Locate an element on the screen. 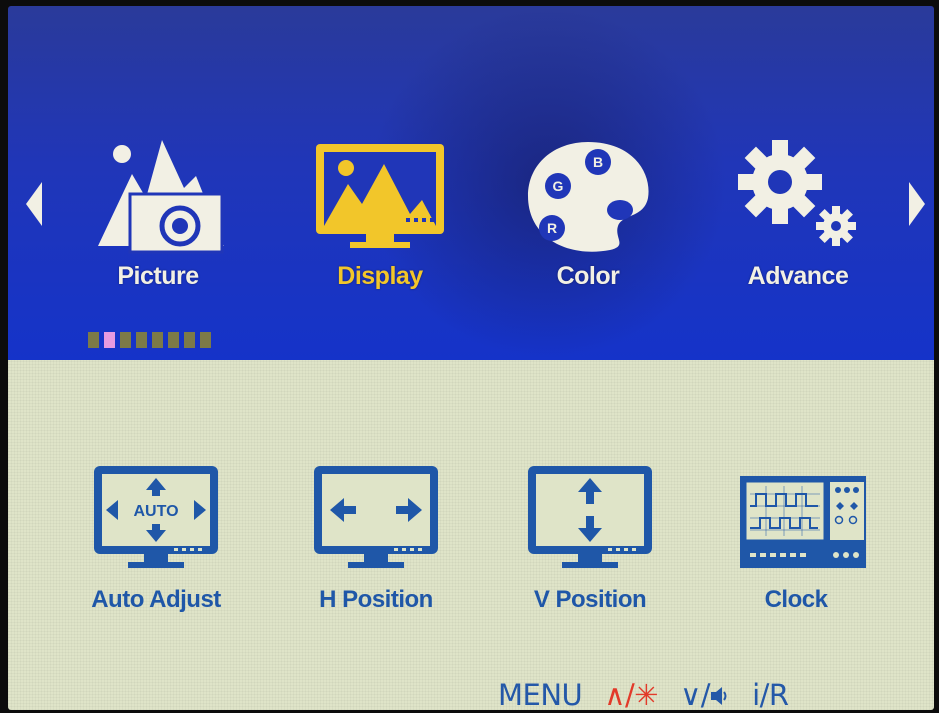  item-auto-adjust: AUTO Auto Adjust is located at coordinates (156, 547).